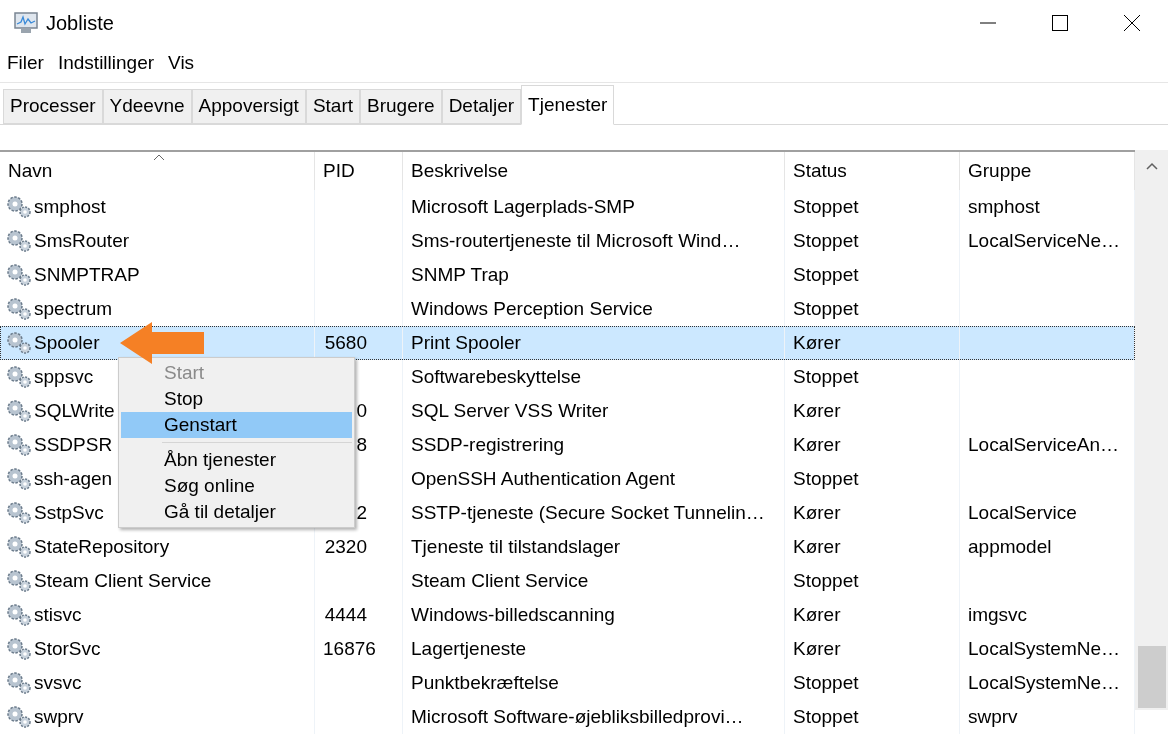 The image size is (1168, 741). I want to click on table-cell-text: Softwarebeskyttelse, so click(496, 376).